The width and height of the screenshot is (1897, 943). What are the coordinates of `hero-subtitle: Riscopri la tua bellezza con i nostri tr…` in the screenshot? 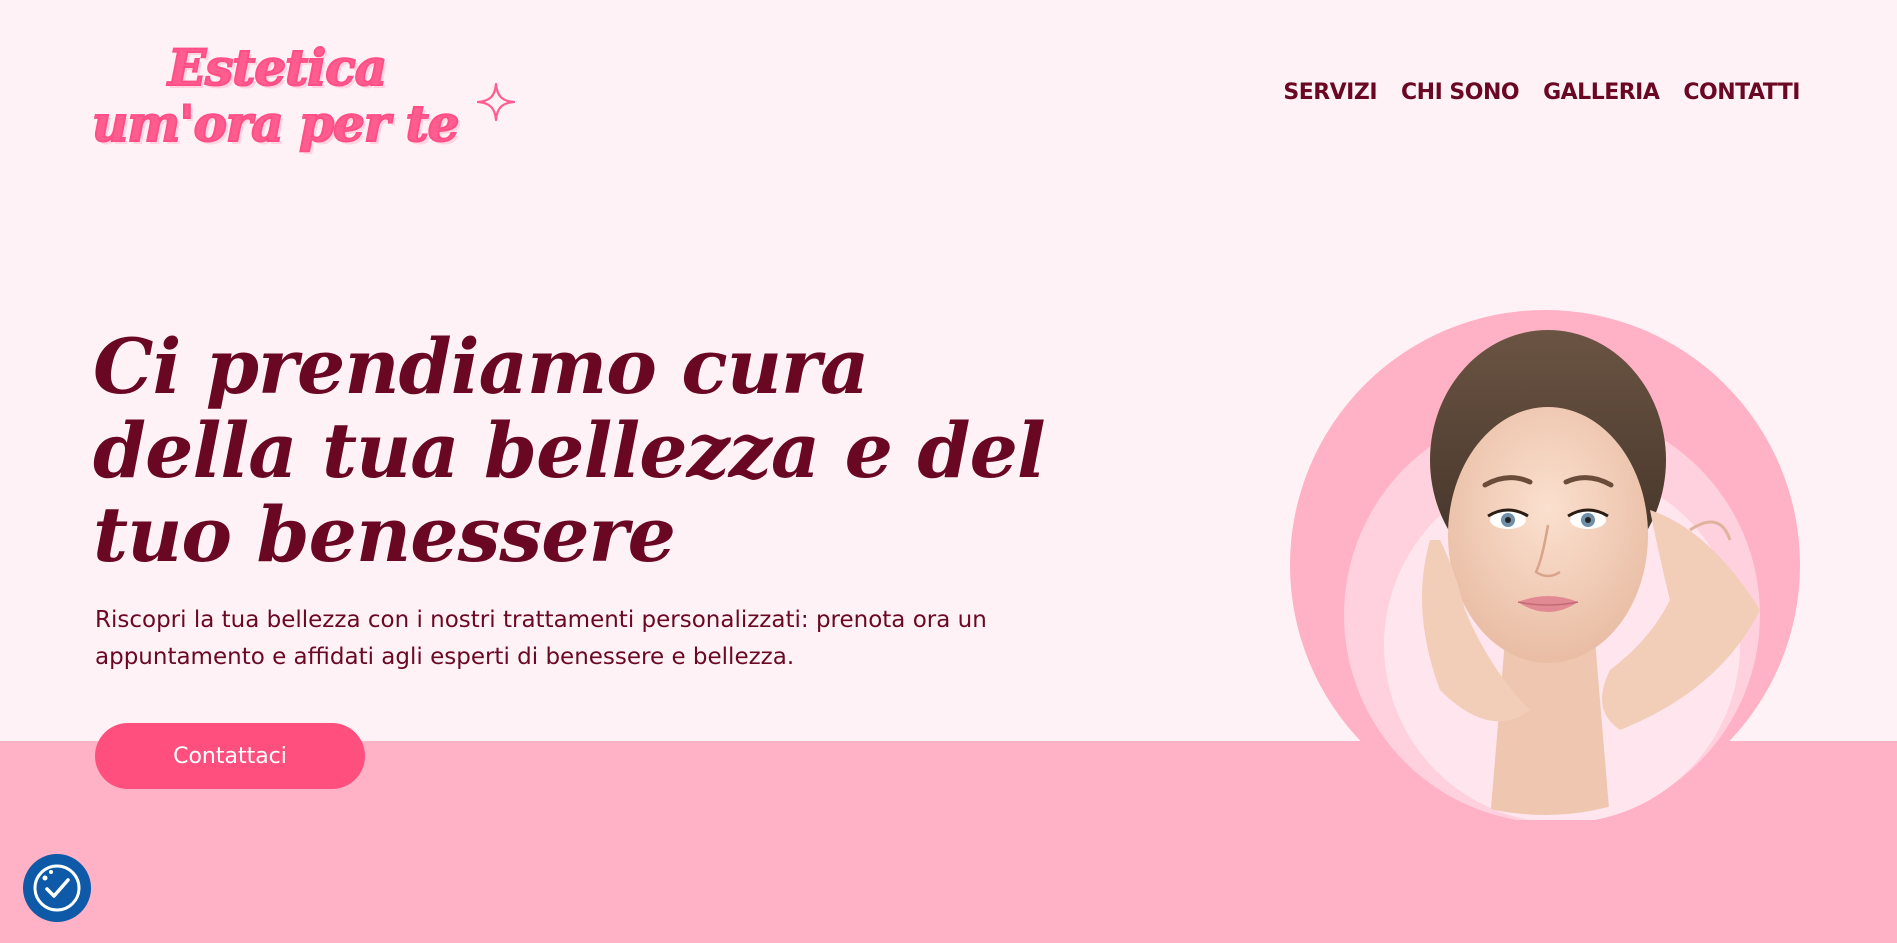 It's located at (541, 638).